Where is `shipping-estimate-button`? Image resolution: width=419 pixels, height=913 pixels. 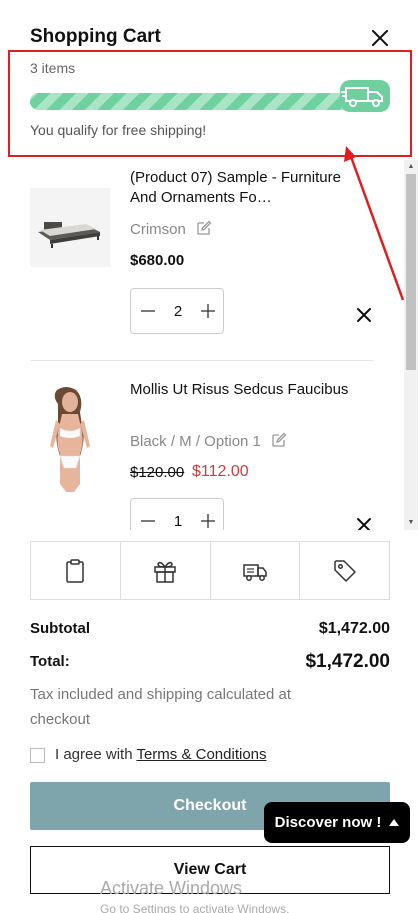 shipping-estimate-button is located at coordinates (256, 570).